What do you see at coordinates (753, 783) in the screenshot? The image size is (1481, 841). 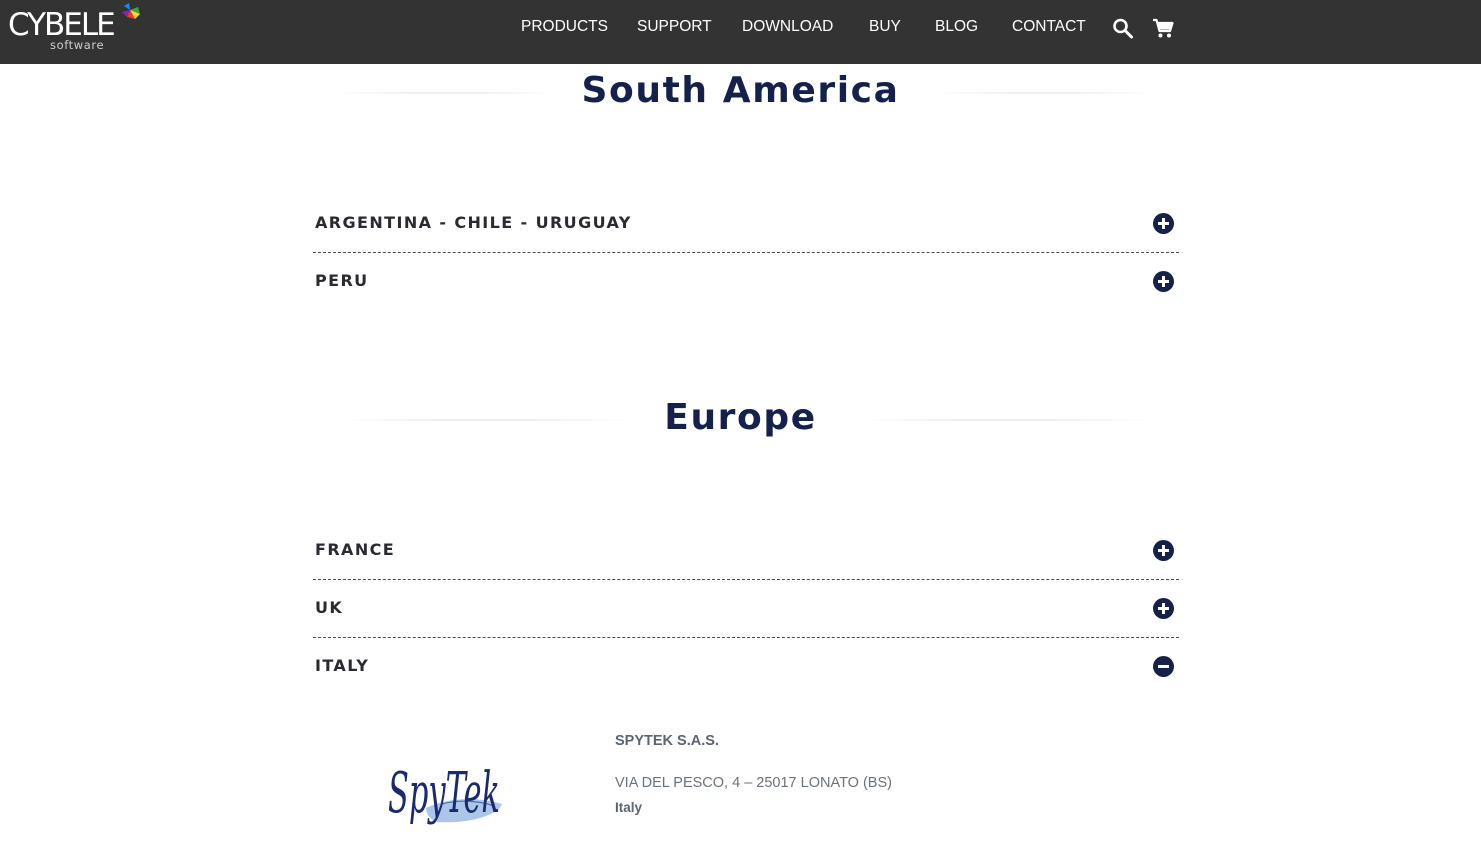 I see `partner-address: VIA DEL PESCO, 4 – 25017 LONATO (BS)` at bounding box center [753, 783].